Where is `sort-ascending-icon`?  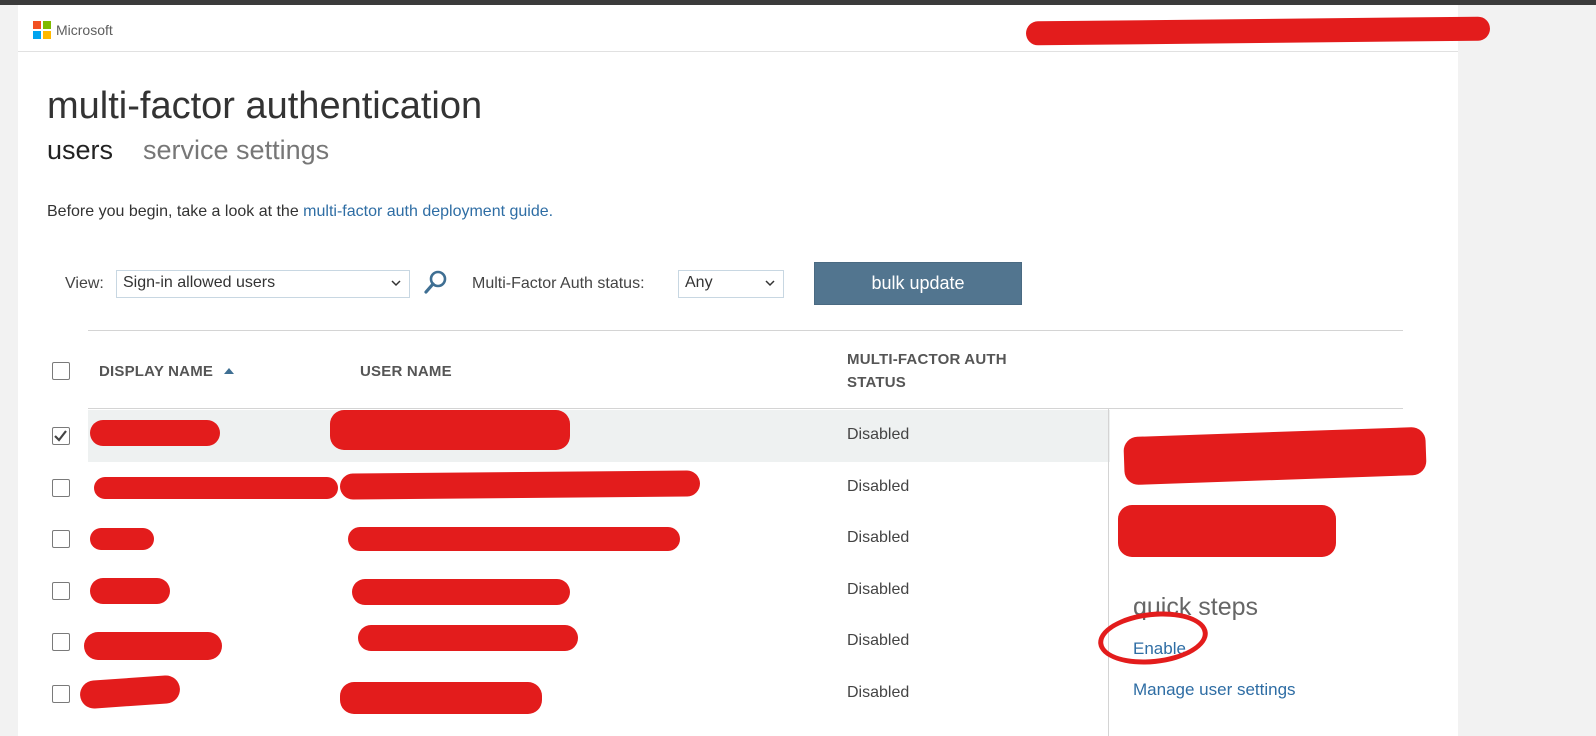 sort-ascending-icon is located at coordinates (229, 371).